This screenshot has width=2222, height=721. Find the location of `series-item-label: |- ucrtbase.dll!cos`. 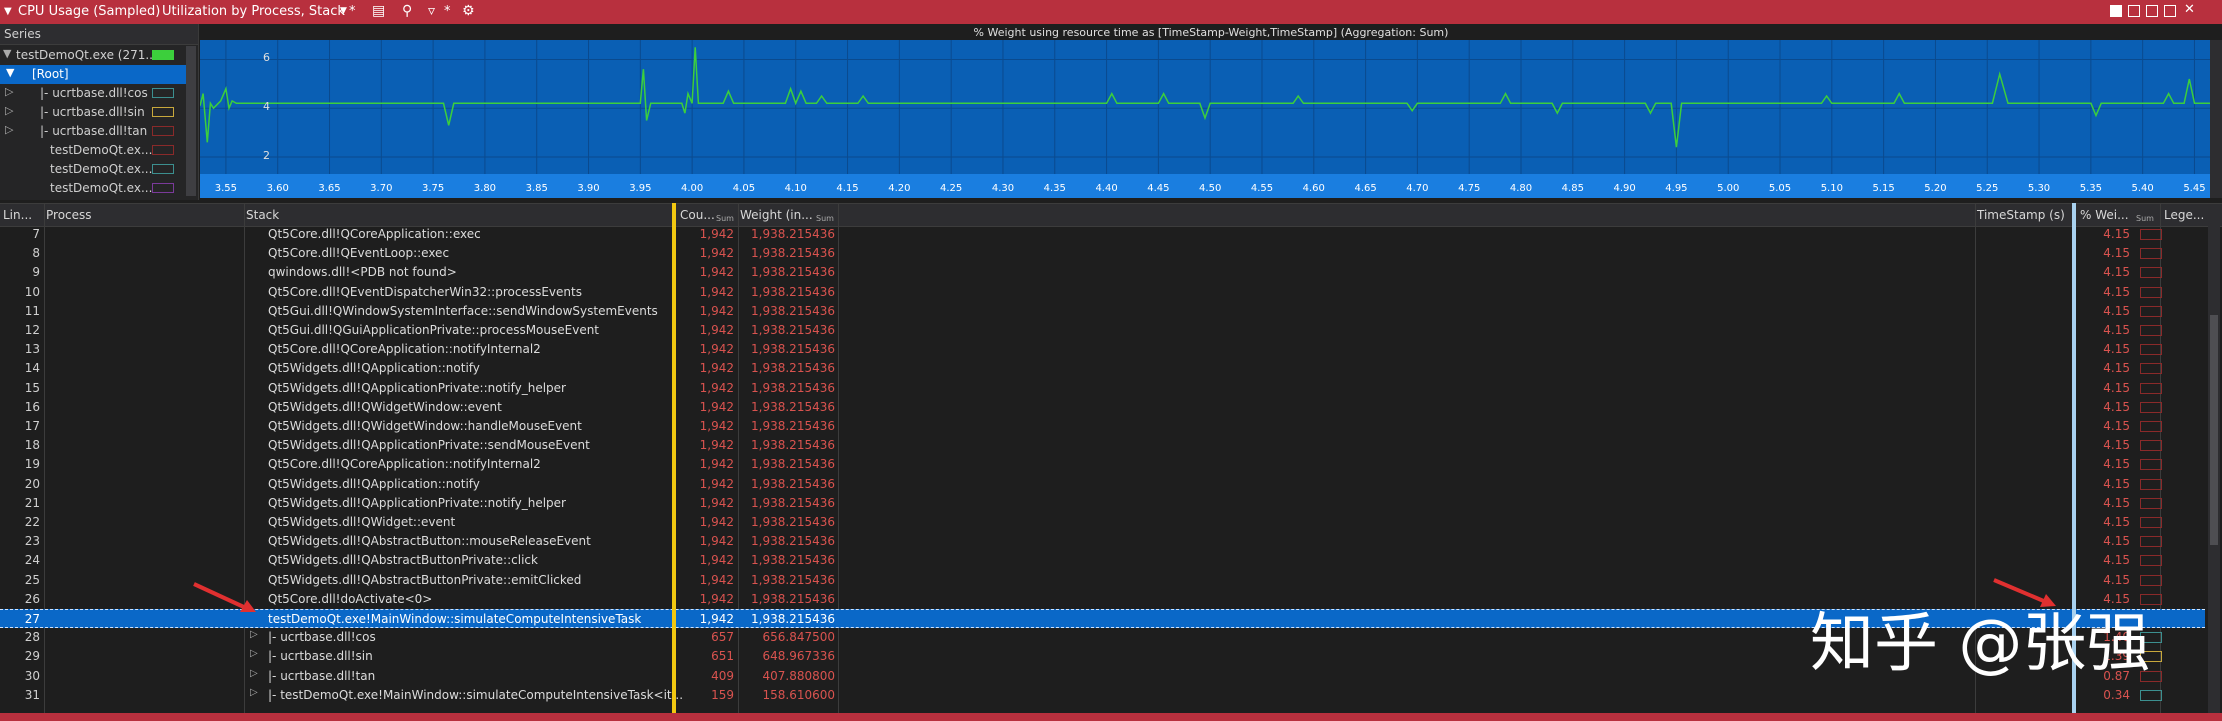

series-item-label: |- ucrtbase.dll!cos is located at coordinates (94, 93).